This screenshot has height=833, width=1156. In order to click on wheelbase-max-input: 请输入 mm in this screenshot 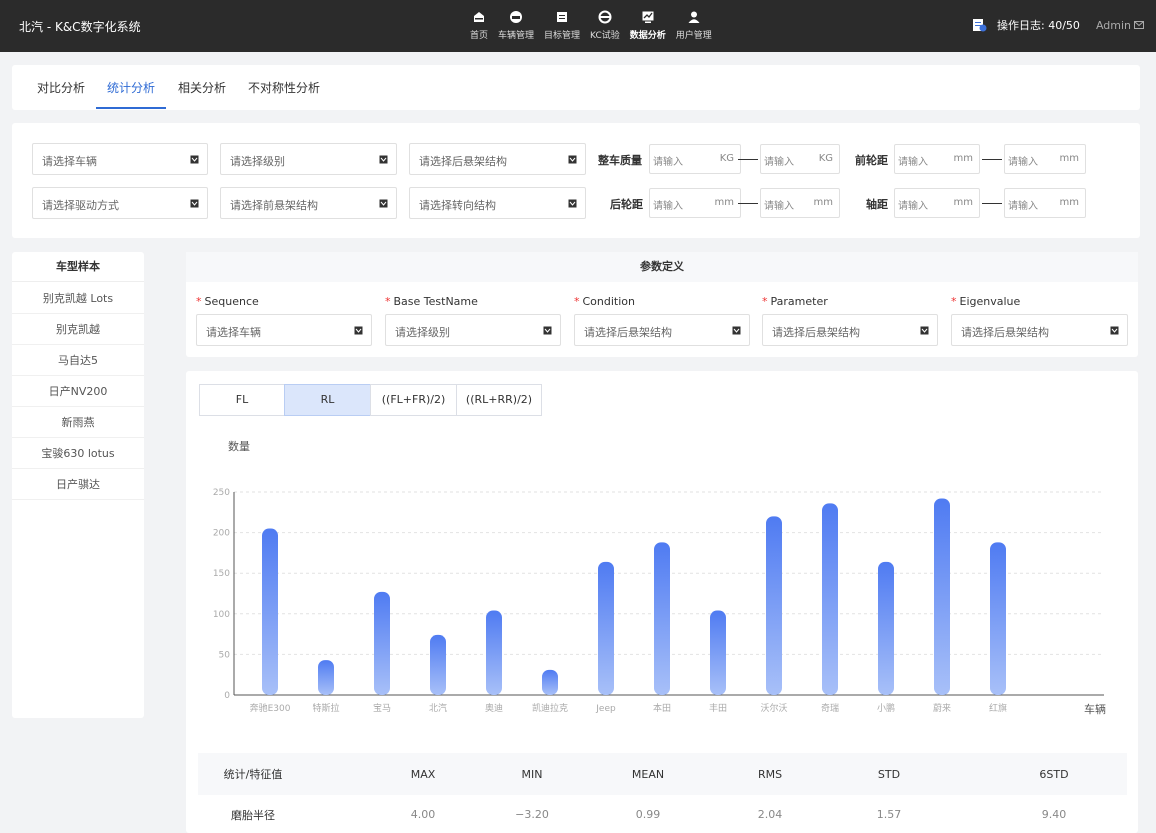, I will do `click(1045, 203)`.